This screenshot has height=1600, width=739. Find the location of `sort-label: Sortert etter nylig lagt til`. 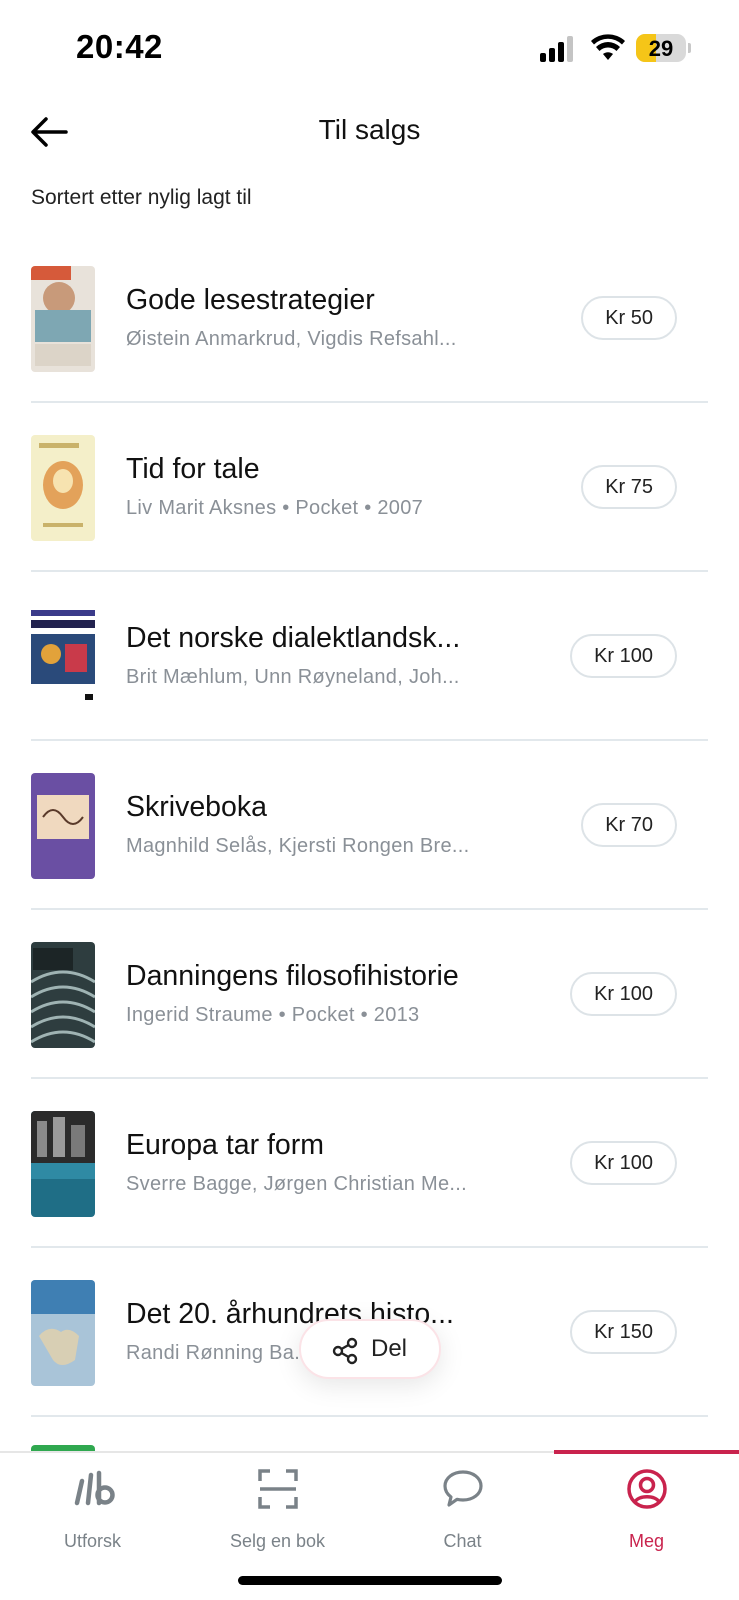

sort-label: Sortert etter nylig lagt til is located at coordinates (141, 198).